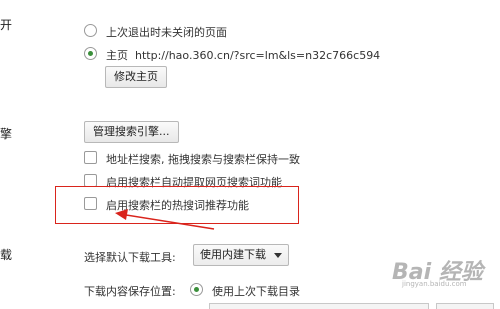  What do you see at coordinates (196, 289) in the screenshot?
I see `radio-last-directory` at bounding box center [196, 289].